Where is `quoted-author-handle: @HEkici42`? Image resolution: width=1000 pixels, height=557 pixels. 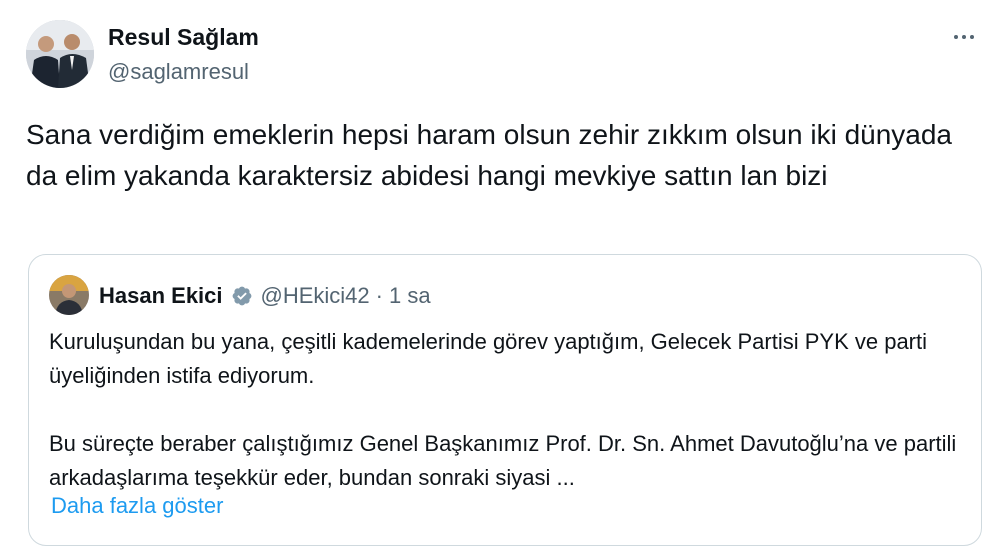
quoted-author-handle: @HEkici42 is located at coordinates (315, 296).